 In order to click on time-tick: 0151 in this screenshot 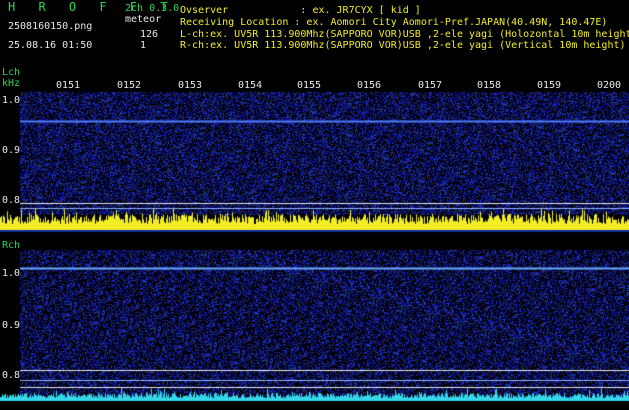, I will do `click(68, 85)`.